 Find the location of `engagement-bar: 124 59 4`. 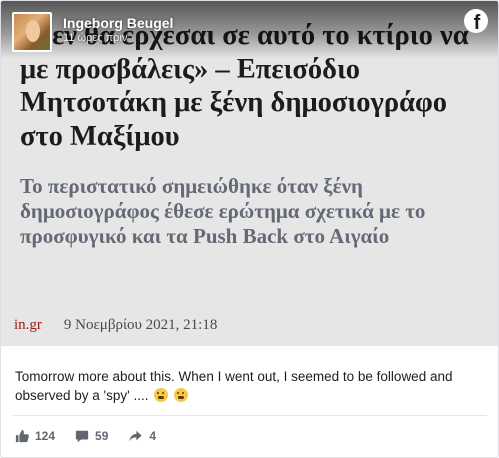

engagement-bar: 124 59 4 is located at coordinates (85, 436).